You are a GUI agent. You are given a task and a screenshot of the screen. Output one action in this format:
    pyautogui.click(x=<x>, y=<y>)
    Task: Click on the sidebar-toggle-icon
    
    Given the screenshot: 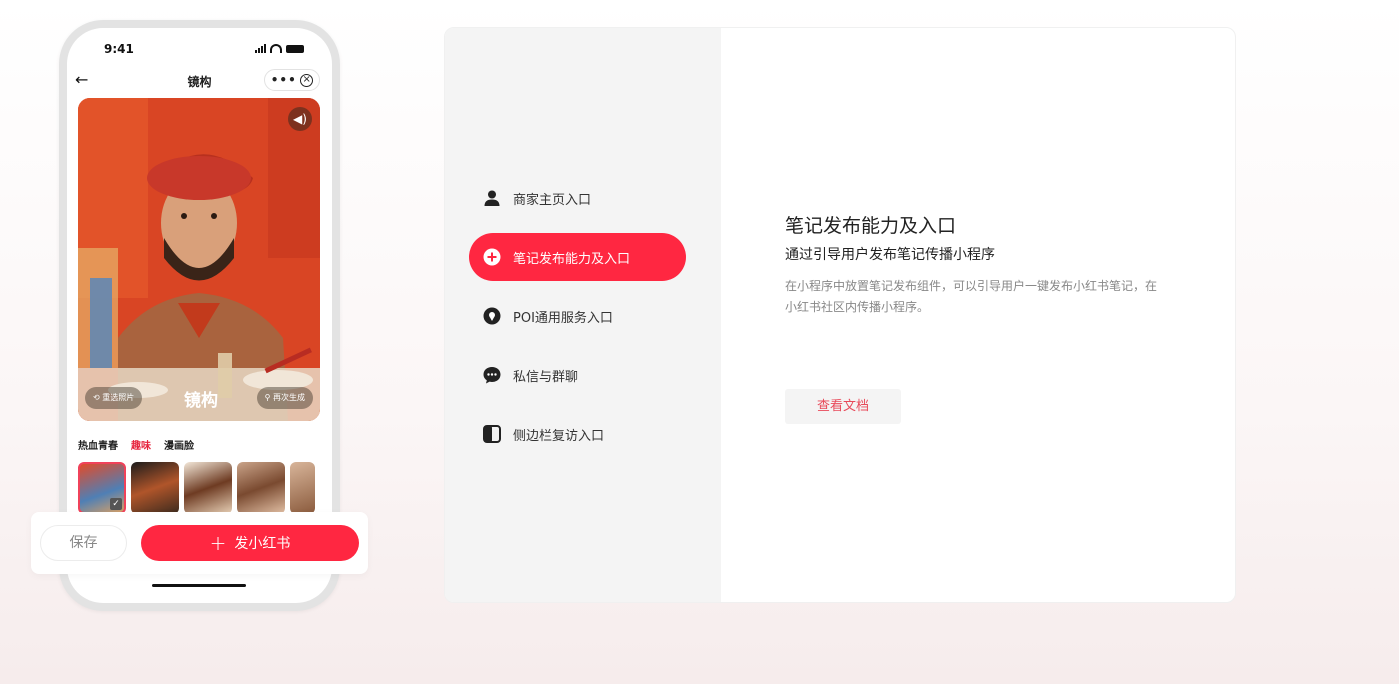 What is the action you would take?
    pyautogui.click(x=492, y=434)
    